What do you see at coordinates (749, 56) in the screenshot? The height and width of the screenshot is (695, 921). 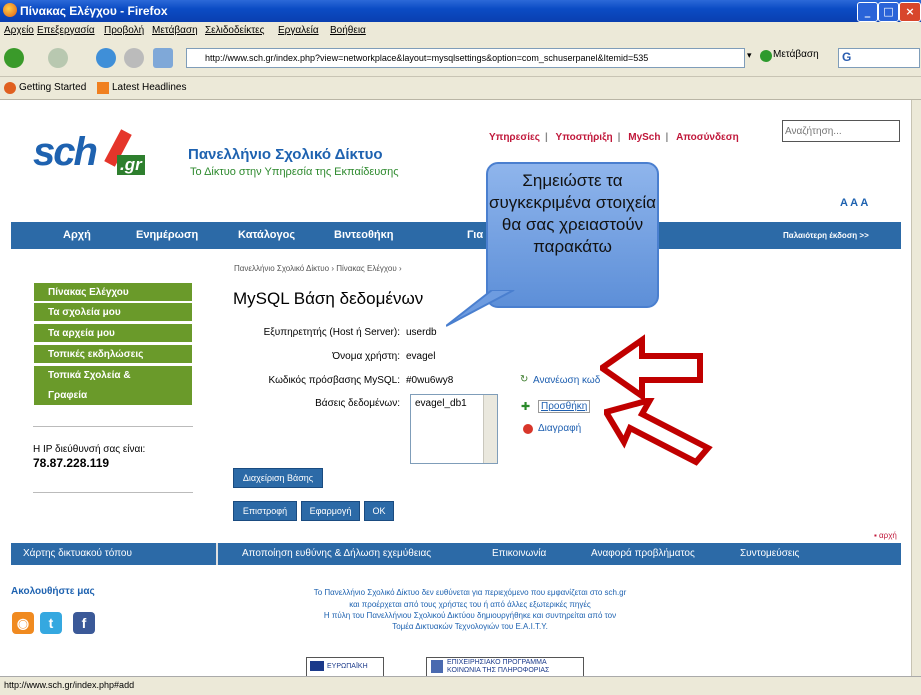 I see `url-dropdown-icon: ▾` at bounding box center [749, 56].